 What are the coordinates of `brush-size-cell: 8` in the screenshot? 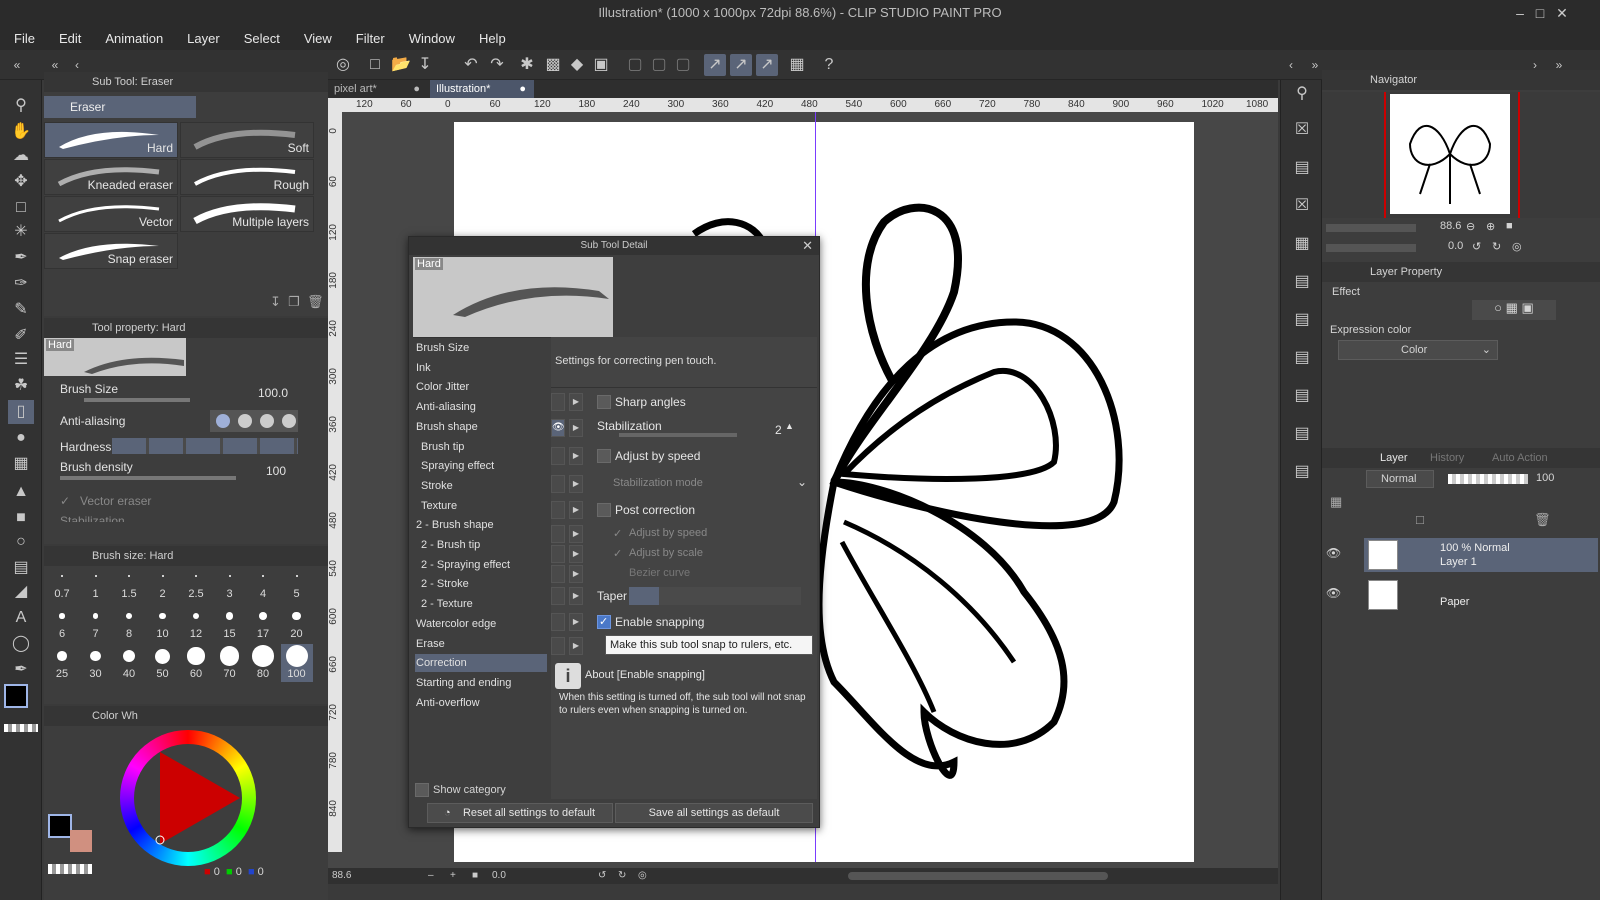 It's located at (129, 623).